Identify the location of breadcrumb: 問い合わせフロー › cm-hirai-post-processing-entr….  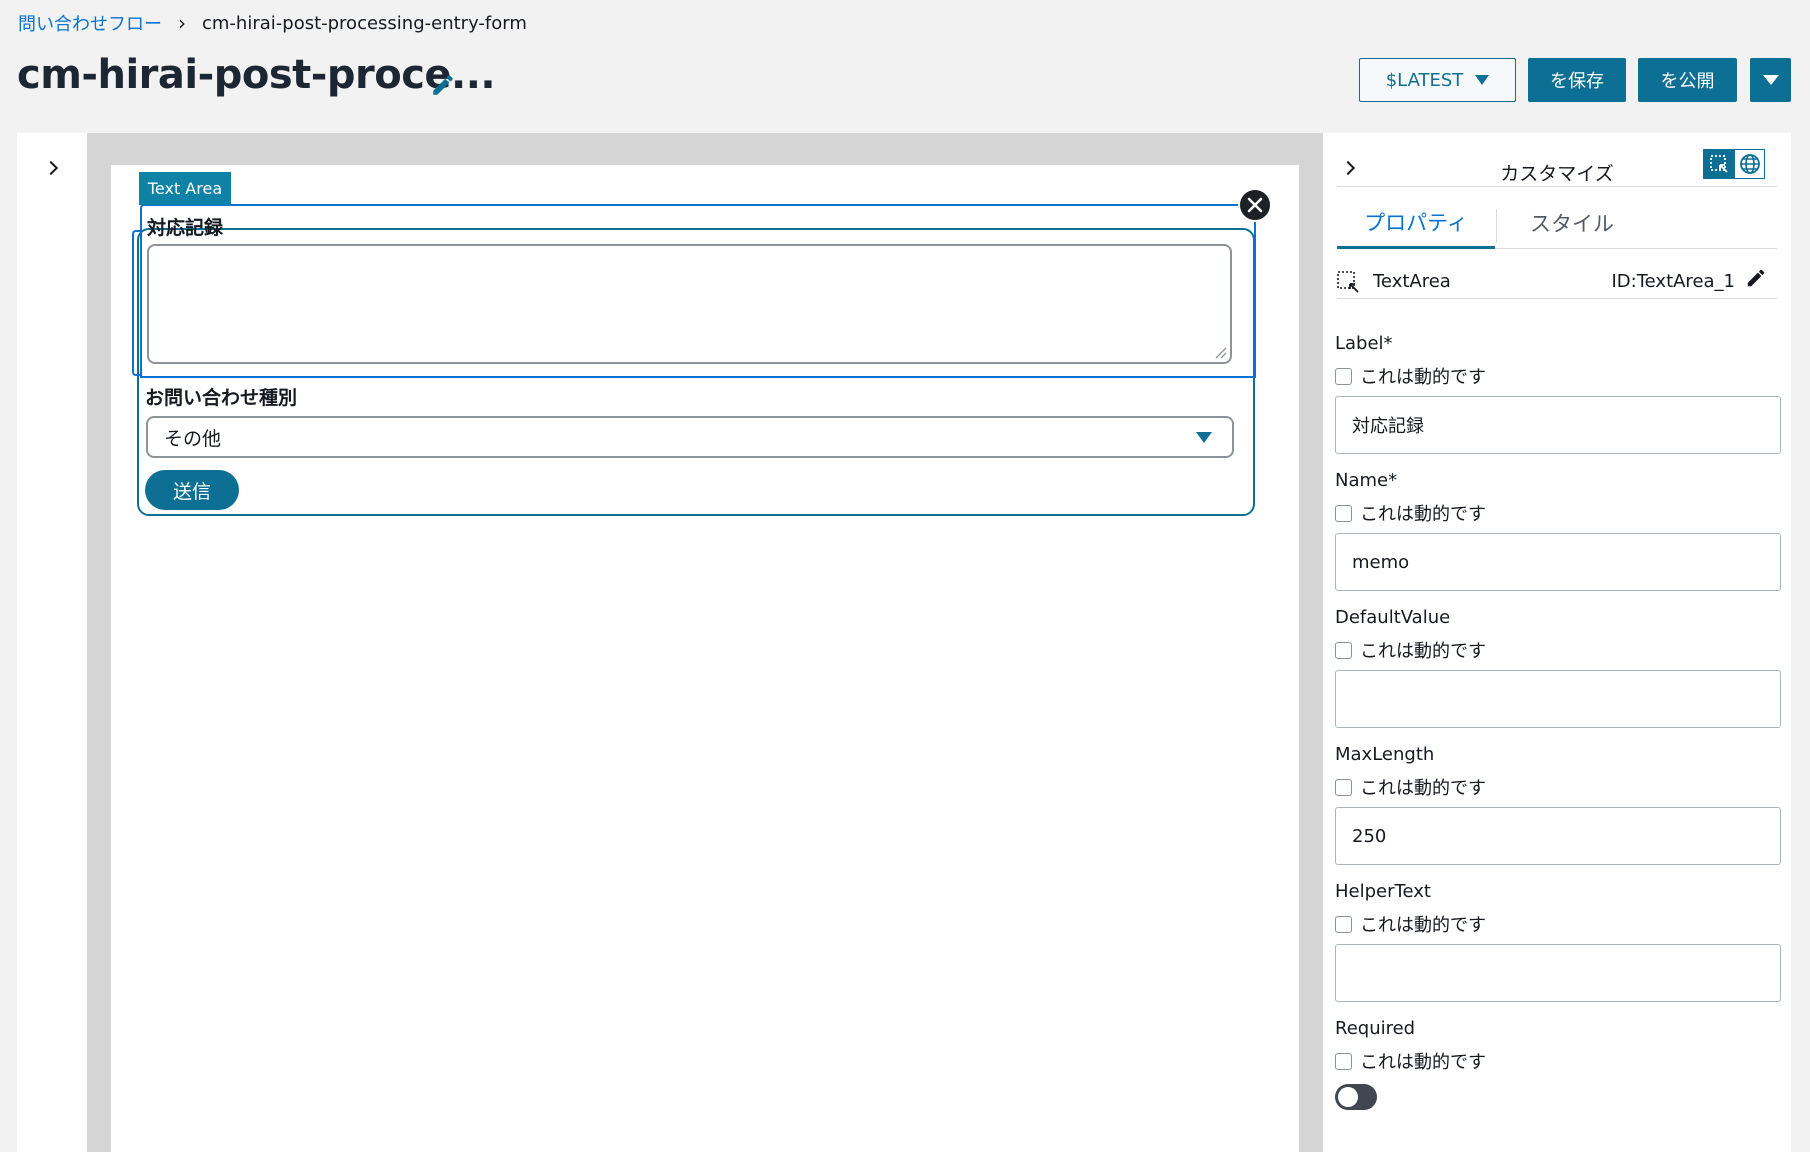
(272, 23).